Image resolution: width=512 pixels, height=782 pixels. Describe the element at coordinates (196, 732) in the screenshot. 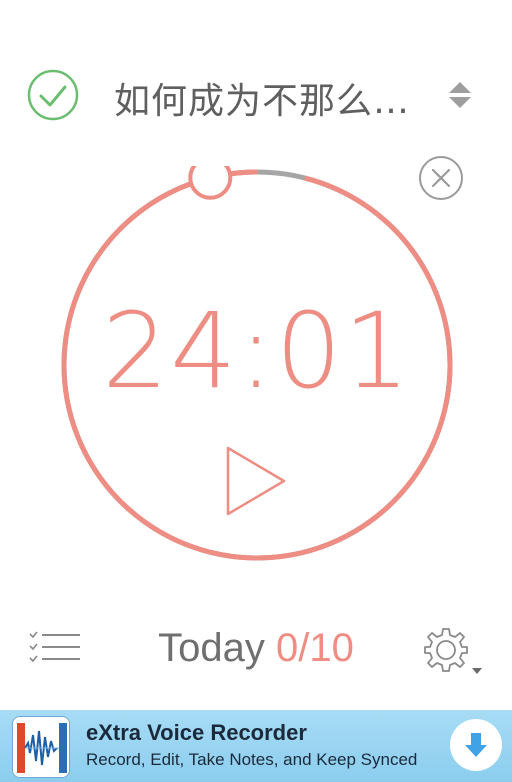

I see `ad-title: eXtra Voice Recorder` at that location.